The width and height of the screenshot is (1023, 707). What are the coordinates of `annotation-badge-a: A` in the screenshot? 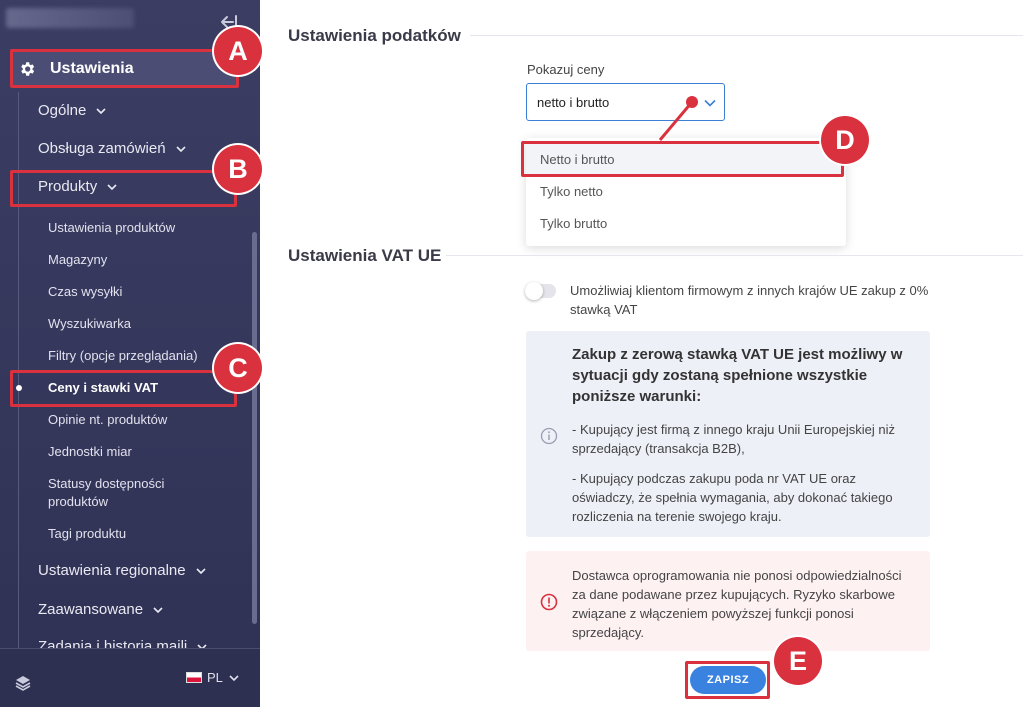 It's located at (238, 51).